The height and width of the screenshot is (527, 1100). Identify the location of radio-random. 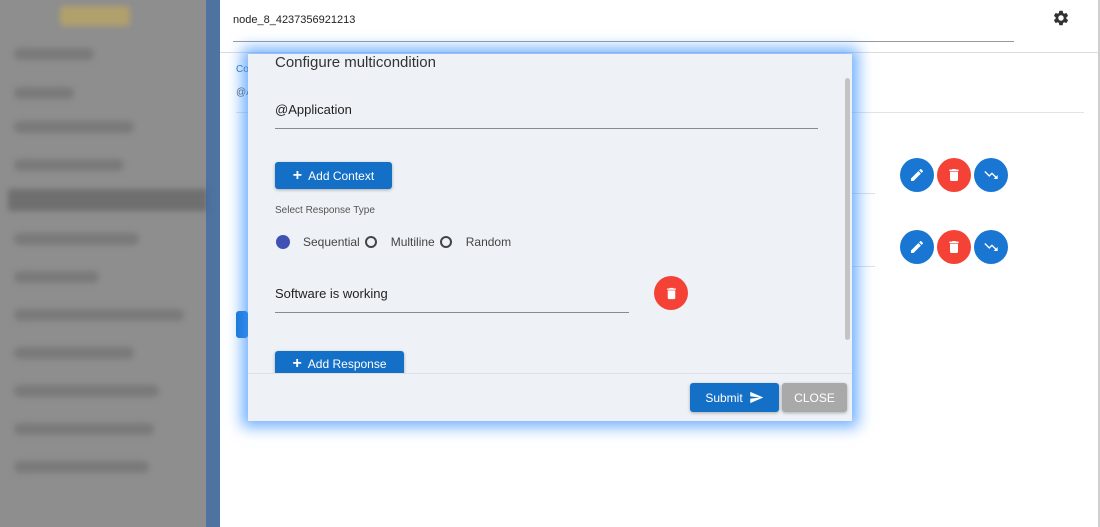
(445, 242).